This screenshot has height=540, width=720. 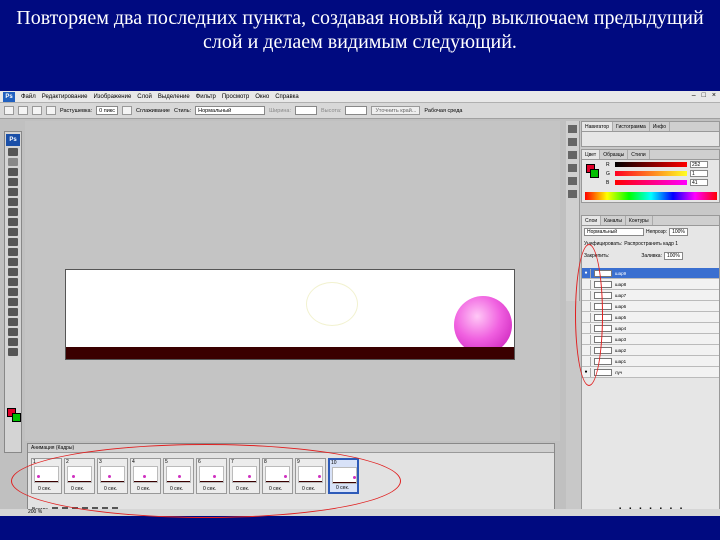 I want to click on slider-b-track, so click(x=651, y=182).